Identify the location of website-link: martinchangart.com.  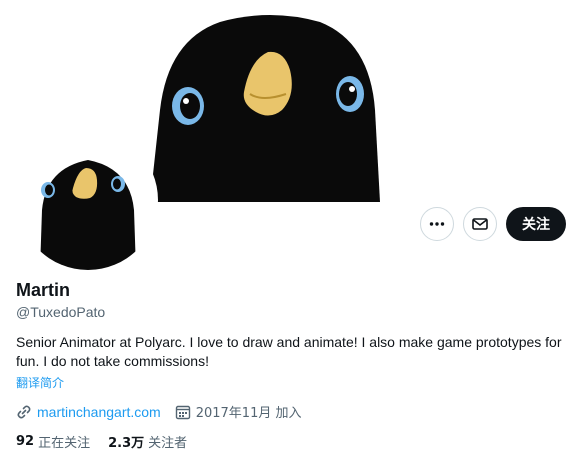
(99, 412).